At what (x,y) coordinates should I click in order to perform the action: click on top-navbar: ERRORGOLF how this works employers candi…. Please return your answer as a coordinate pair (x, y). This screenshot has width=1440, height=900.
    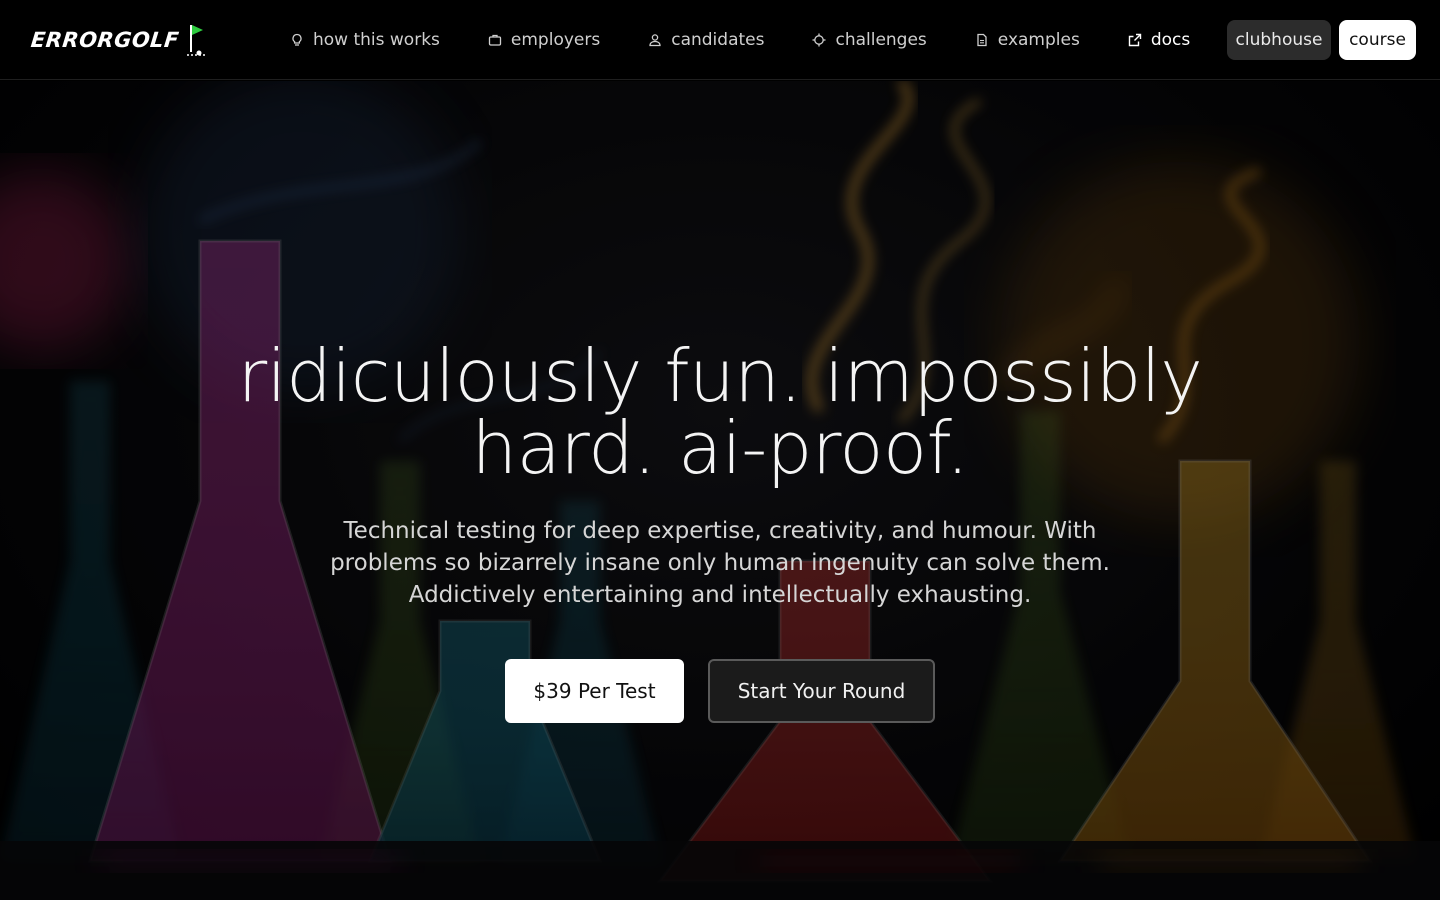
    Looking at the image, I should click on (720, 40).